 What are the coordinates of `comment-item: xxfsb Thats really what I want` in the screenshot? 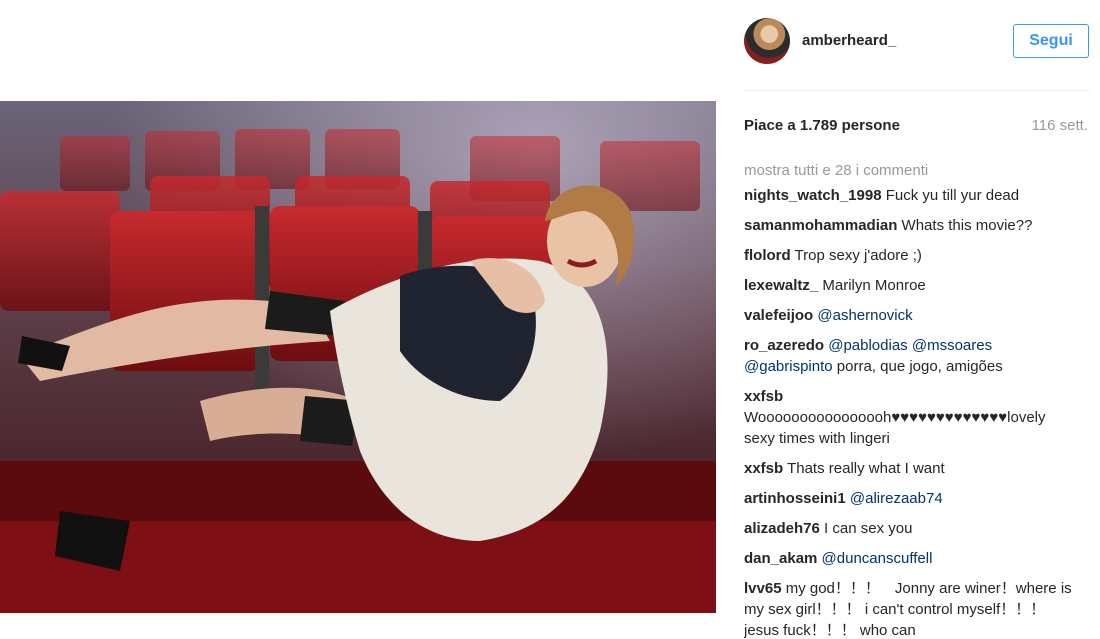 It's located at (909, 468).